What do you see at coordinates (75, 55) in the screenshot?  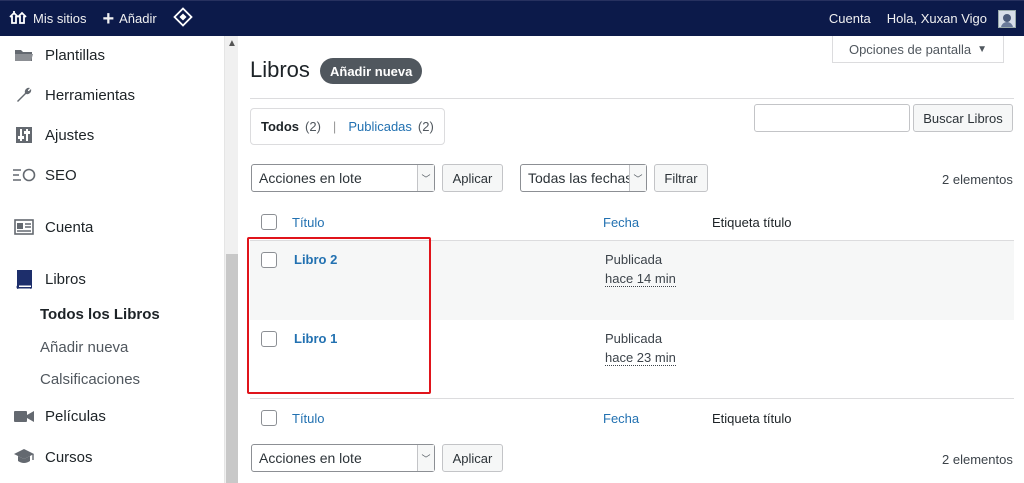 I see `sidebar-item-label: Plantillas` at bounding box center [75, 55].